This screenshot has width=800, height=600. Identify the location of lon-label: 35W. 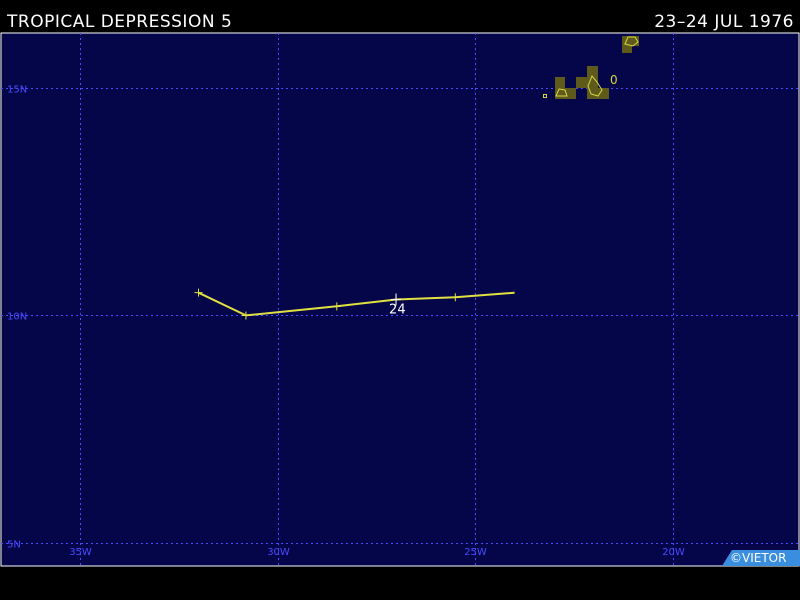
(80, 552).